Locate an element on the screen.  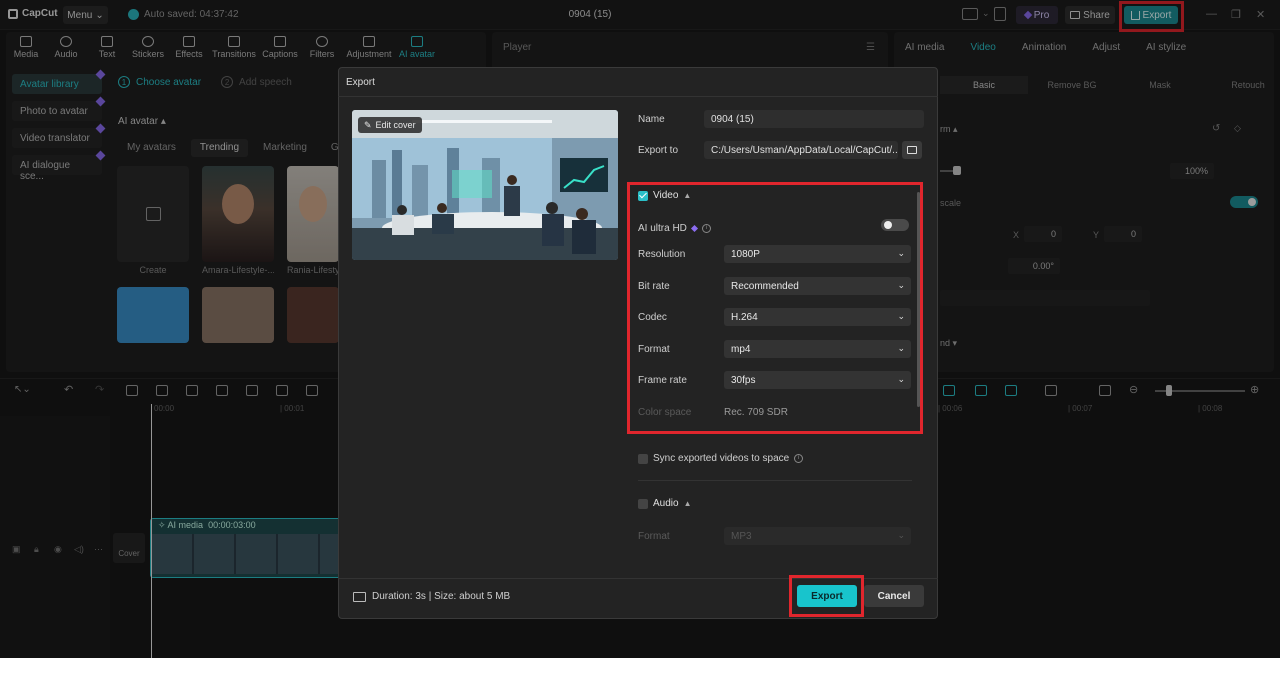
audio-section-header: Audio ▲ is located at coordinates (665, 503).